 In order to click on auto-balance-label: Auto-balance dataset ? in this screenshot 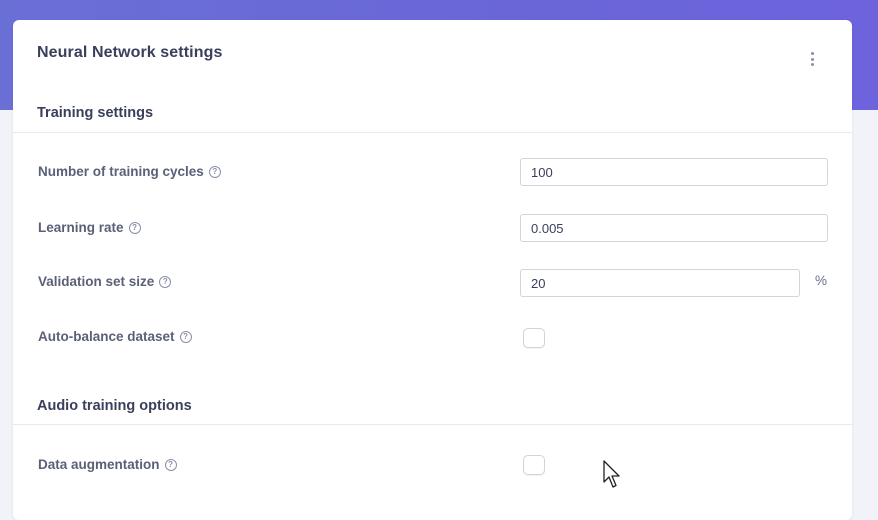, I will do `click(115, 336)`.